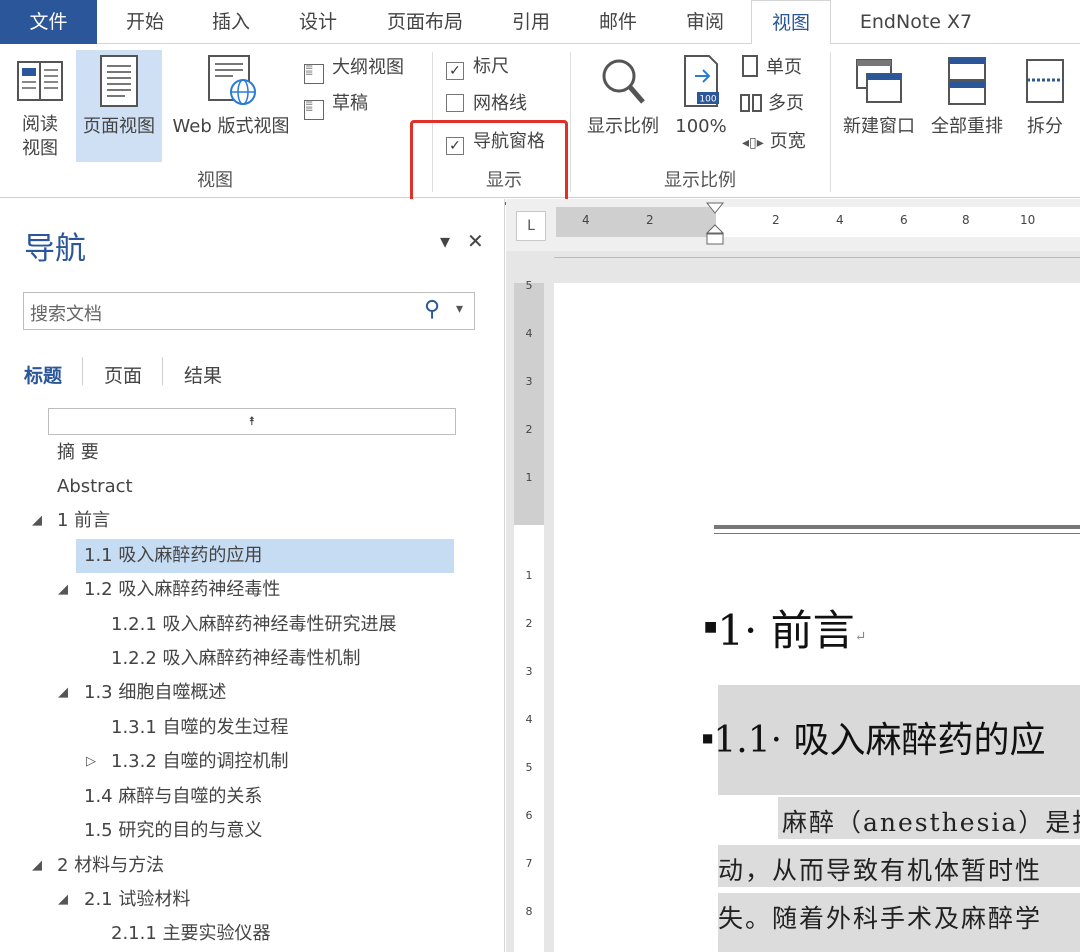 The image size is (1080, 952). What do you see at coordinates (879, 740) in the screenshot?
I see `heading-2-text: 1.1· 吸入麻醉药的应` at bounding box center [879, 740].